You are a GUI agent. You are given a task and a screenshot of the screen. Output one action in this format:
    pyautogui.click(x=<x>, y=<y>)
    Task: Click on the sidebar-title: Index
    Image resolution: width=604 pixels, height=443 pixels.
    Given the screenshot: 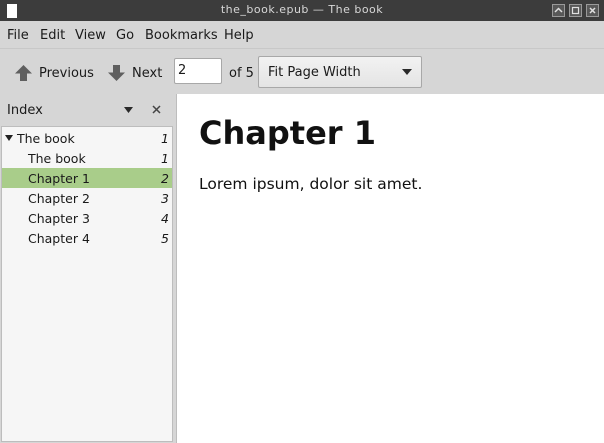 What is the action you would take?
    pyautogui.click(x=25, y=110)
    